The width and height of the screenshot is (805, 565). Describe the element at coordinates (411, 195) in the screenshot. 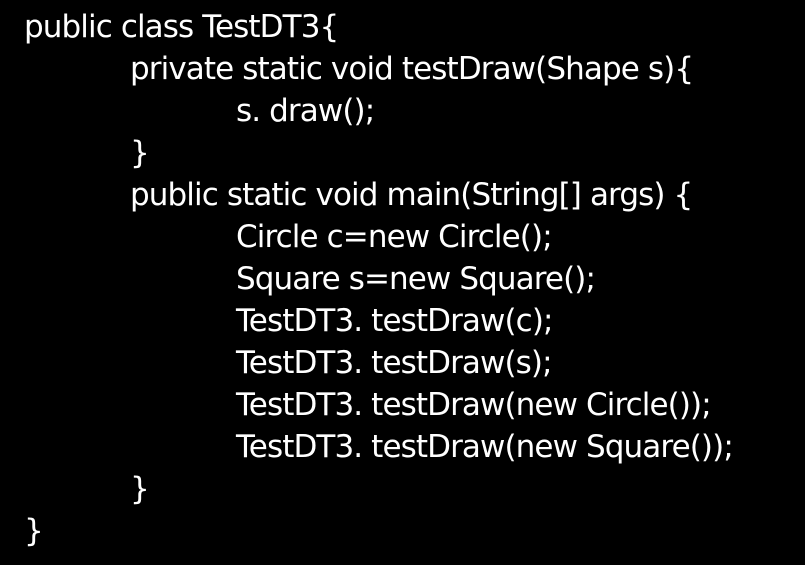

I see `code-line-main-signature: public static void main(String[] args) {` at that location.